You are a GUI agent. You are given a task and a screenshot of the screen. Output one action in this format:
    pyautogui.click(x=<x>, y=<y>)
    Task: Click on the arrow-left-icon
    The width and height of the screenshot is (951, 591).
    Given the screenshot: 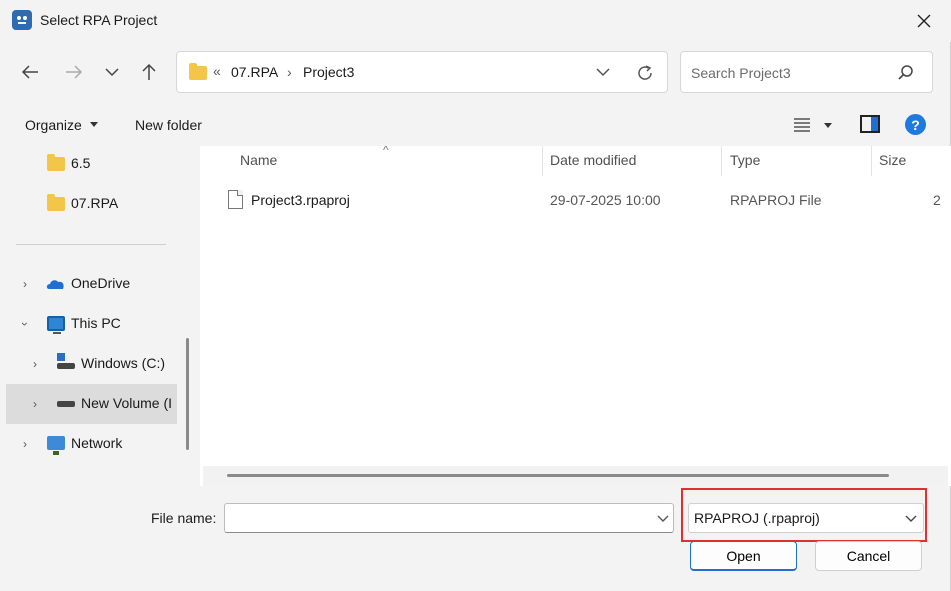 What is the action you would take?
    pyautogui.click(x=29, y=72)
    